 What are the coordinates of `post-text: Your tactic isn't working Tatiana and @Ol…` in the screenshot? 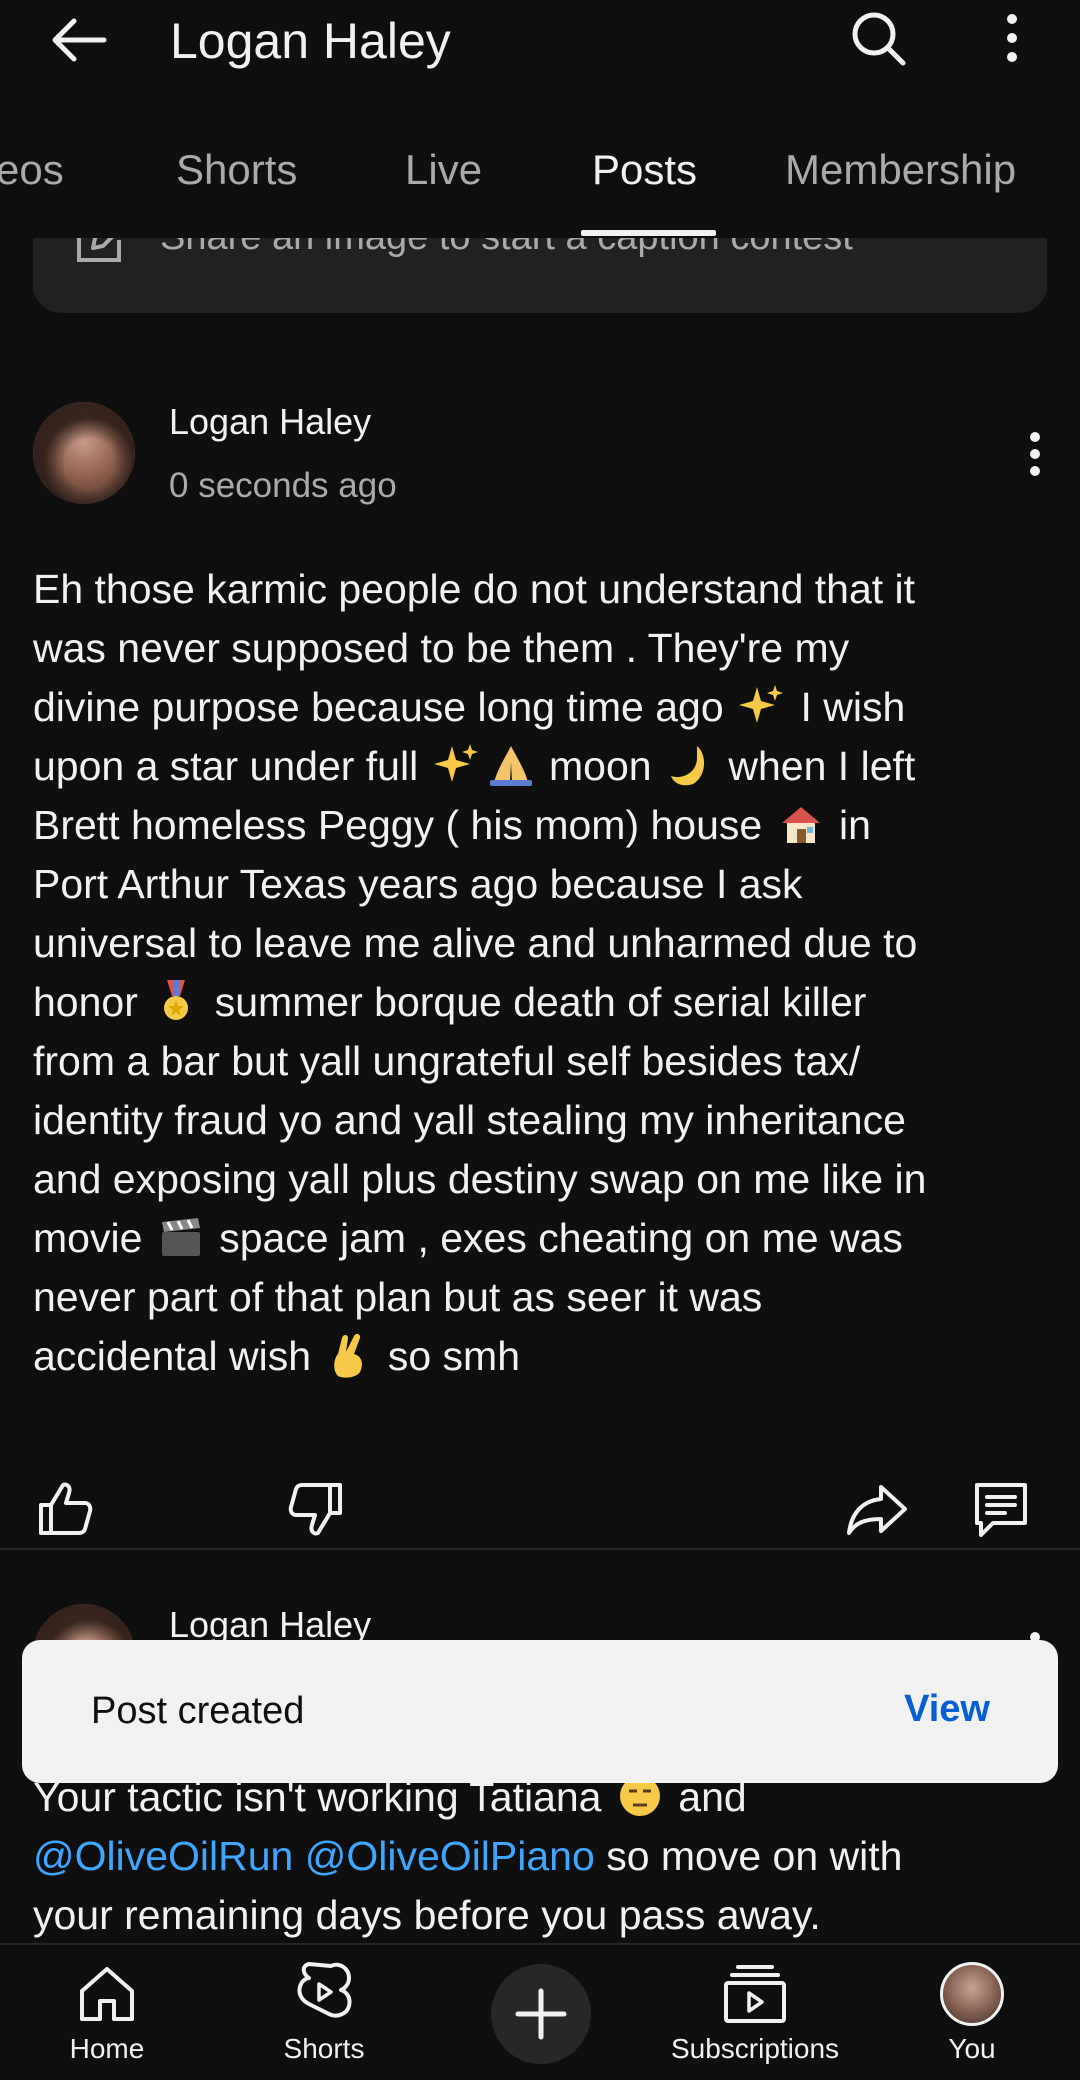 It's located at (468, 1856).